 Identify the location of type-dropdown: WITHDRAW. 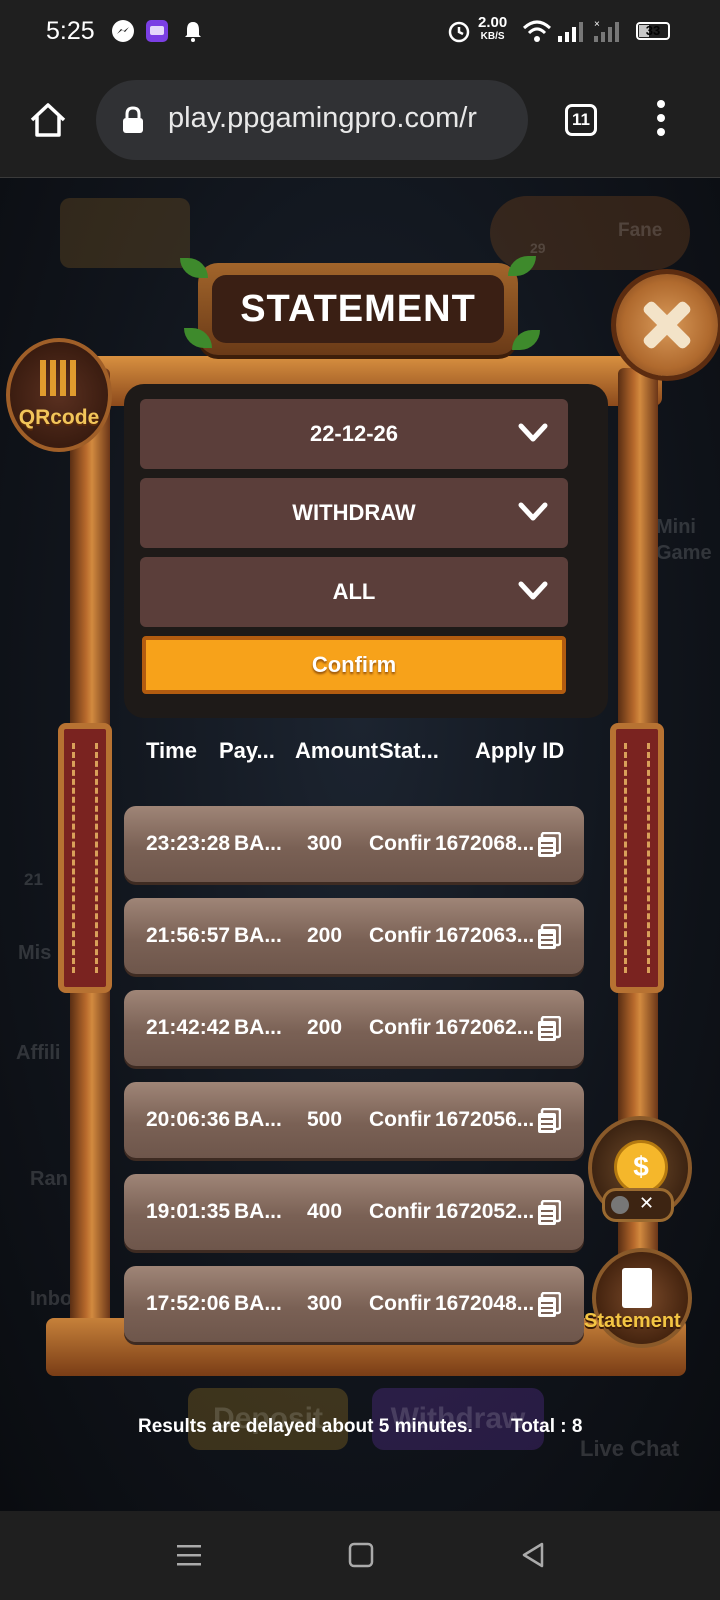
(354, 513).